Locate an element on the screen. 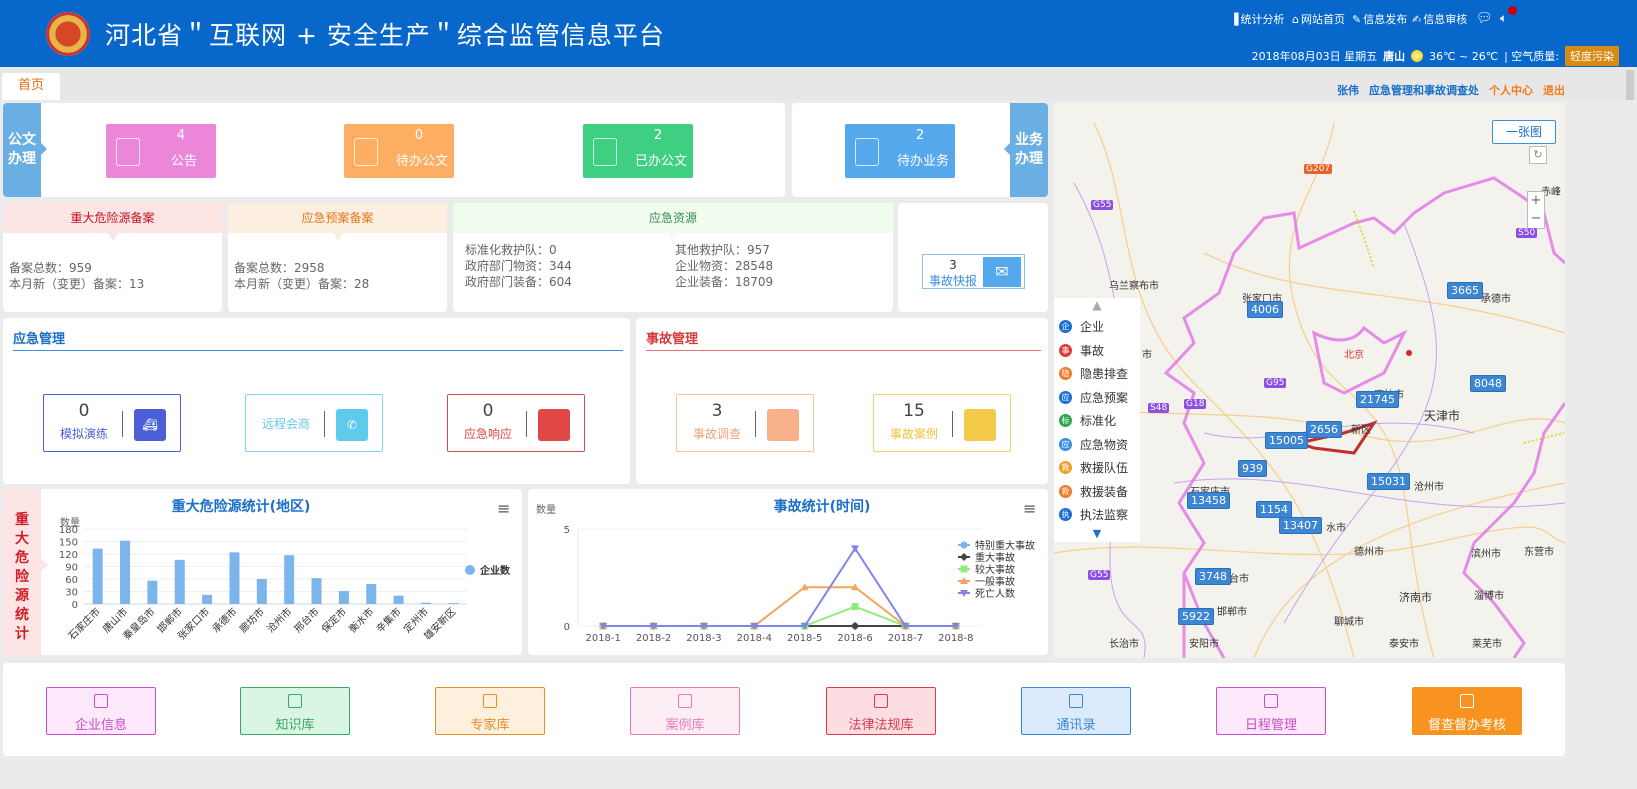  x-tick-label: 辛集市 is located at coordinates (388, 620).